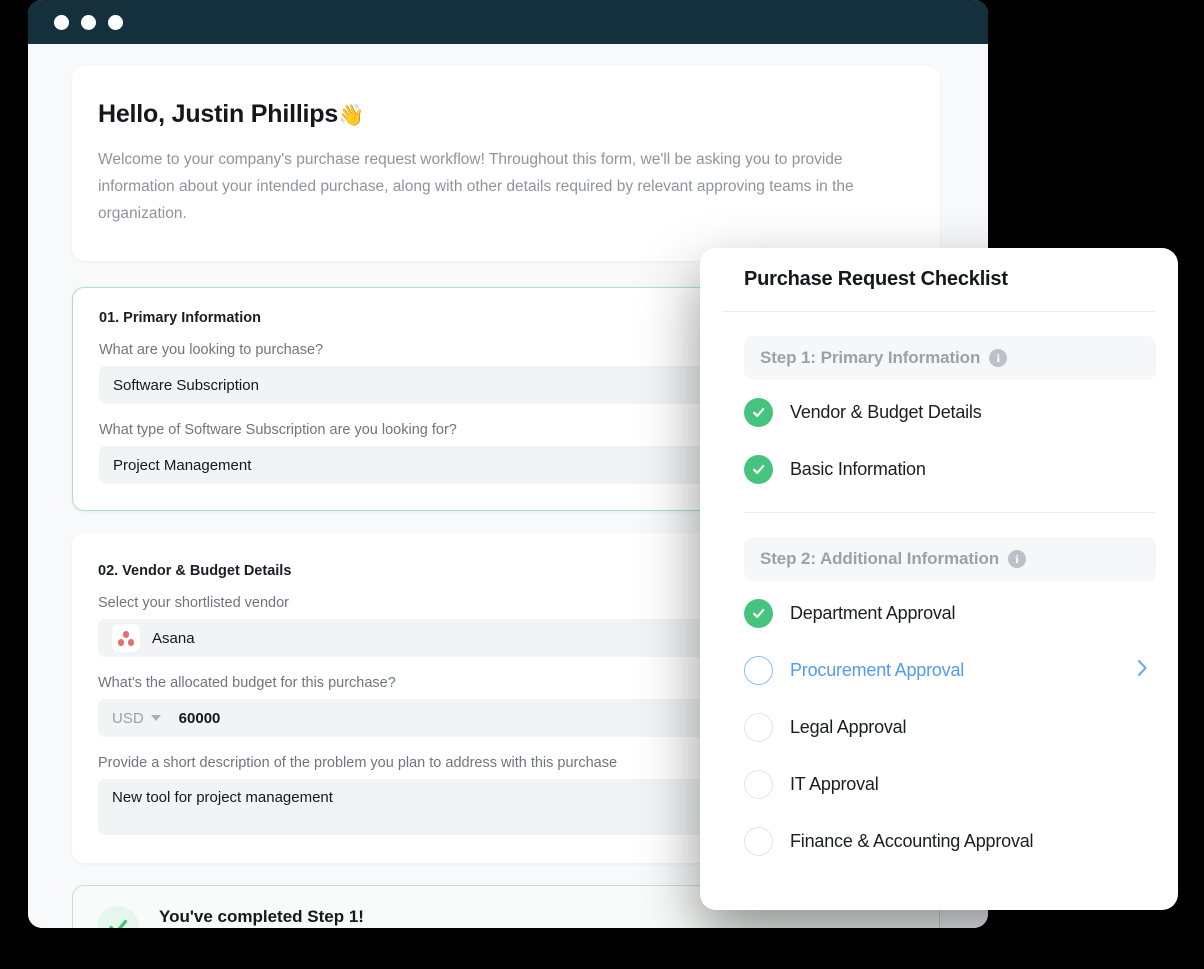 This screenshot has width=1204, height=969. Describe the element at coordinates (506, 114) in the screenshot. I see `page-title: Hello, Justin Phillips👋` at that location.